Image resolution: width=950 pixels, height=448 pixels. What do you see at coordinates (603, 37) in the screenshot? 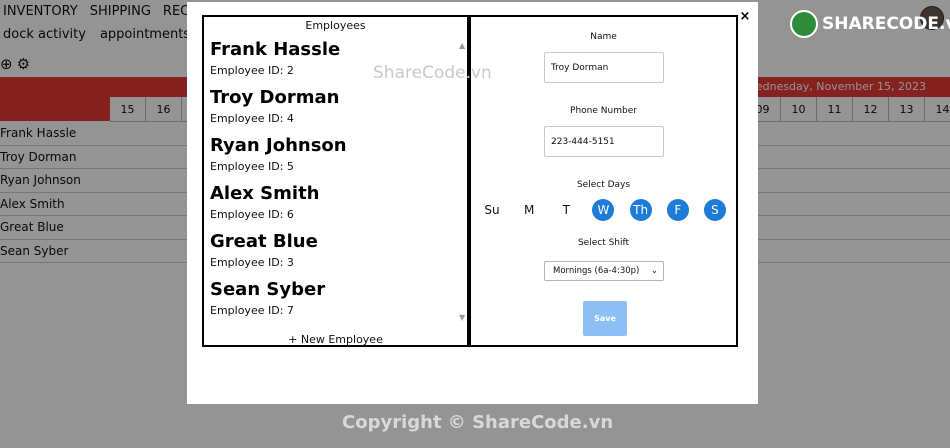
I see `name-label: Name` at bounding box center [603, 37].